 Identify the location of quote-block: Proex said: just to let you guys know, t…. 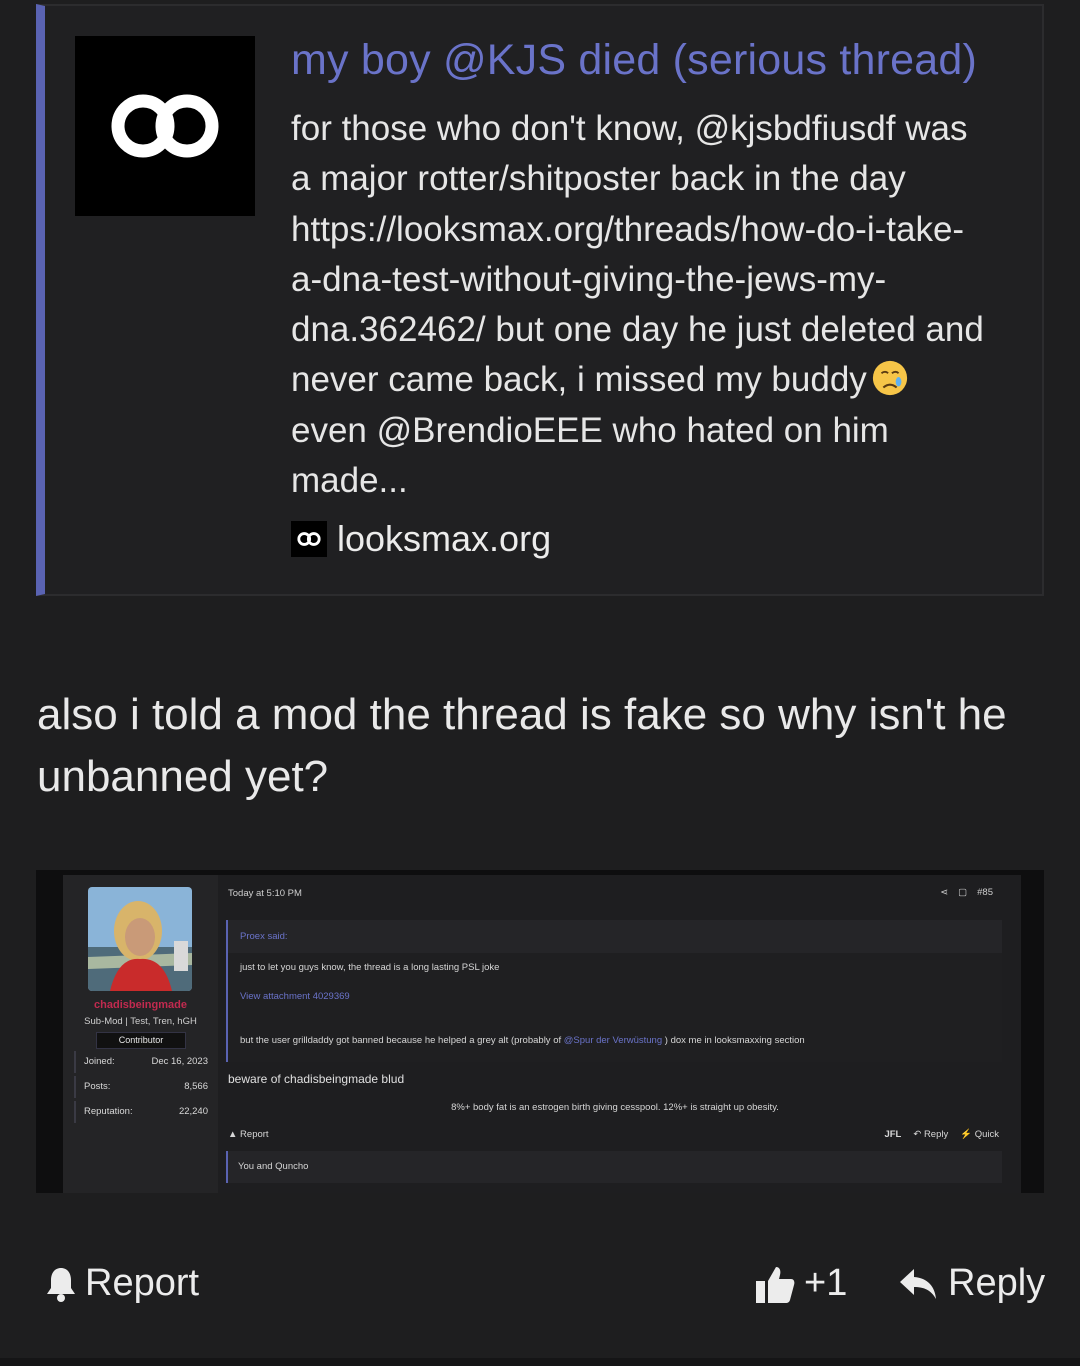
(614, 991).